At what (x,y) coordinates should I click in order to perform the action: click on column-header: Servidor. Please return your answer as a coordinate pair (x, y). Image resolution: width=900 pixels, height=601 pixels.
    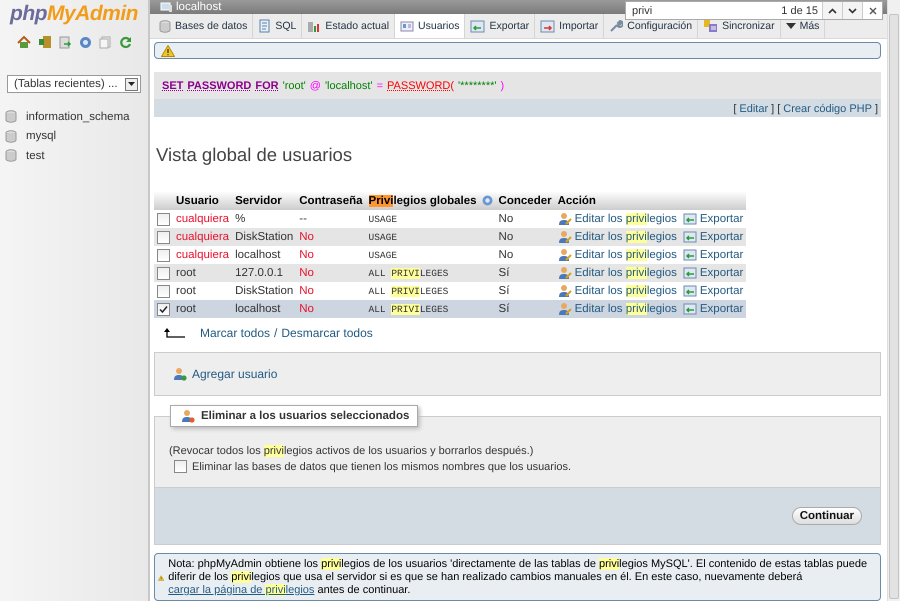
    Looking at the image, I should click on (258, 200).